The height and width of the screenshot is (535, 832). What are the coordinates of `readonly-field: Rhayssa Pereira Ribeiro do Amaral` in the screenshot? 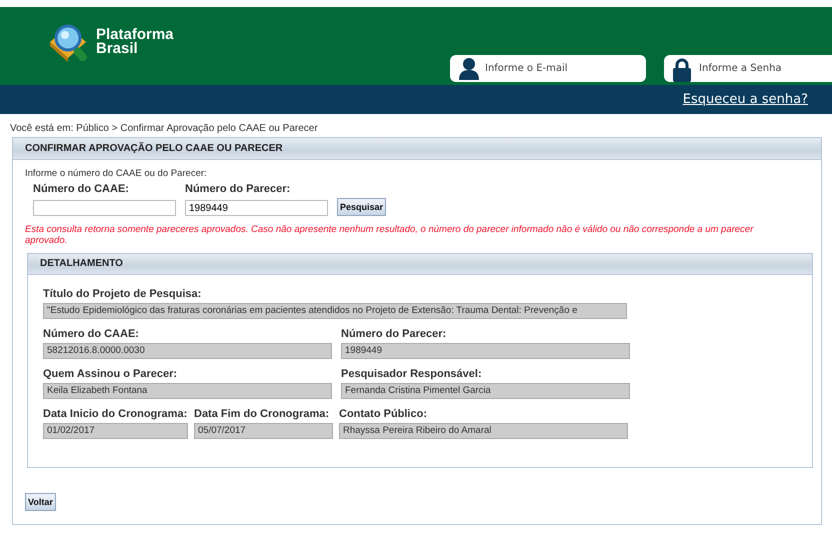 It's located at (483, 431).